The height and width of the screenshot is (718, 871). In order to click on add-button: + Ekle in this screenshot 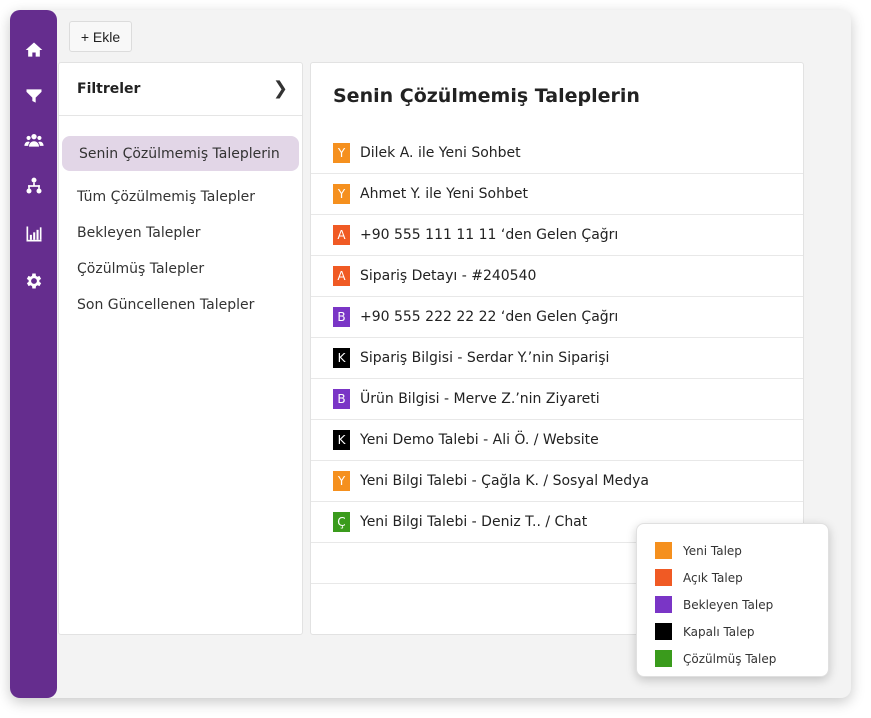, I will do `click(100, 36)`.